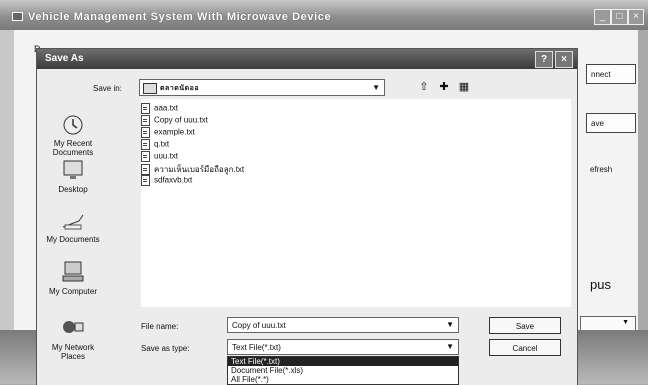 This screenshot has height=385, width=648. I want to click on file-name: aaa.txt, so click(166, 108).